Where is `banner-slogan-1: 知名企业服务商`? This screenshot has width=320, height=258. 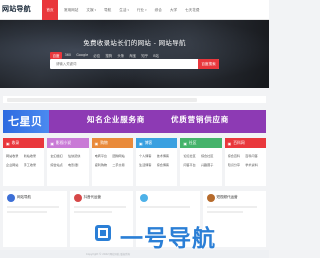 banner-slogan-1: 知名企业服务商 is located at coordinates (116, 119).